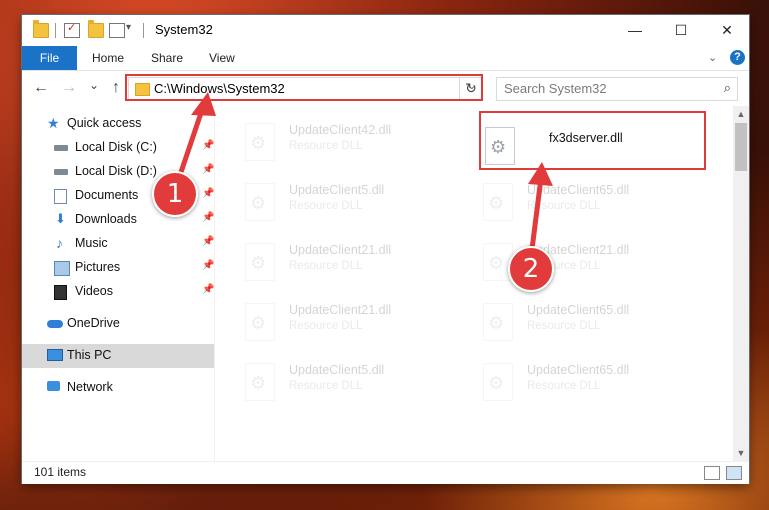  I want to click on sidebar-item-onedrive: OneDrive, so click(118, 324).